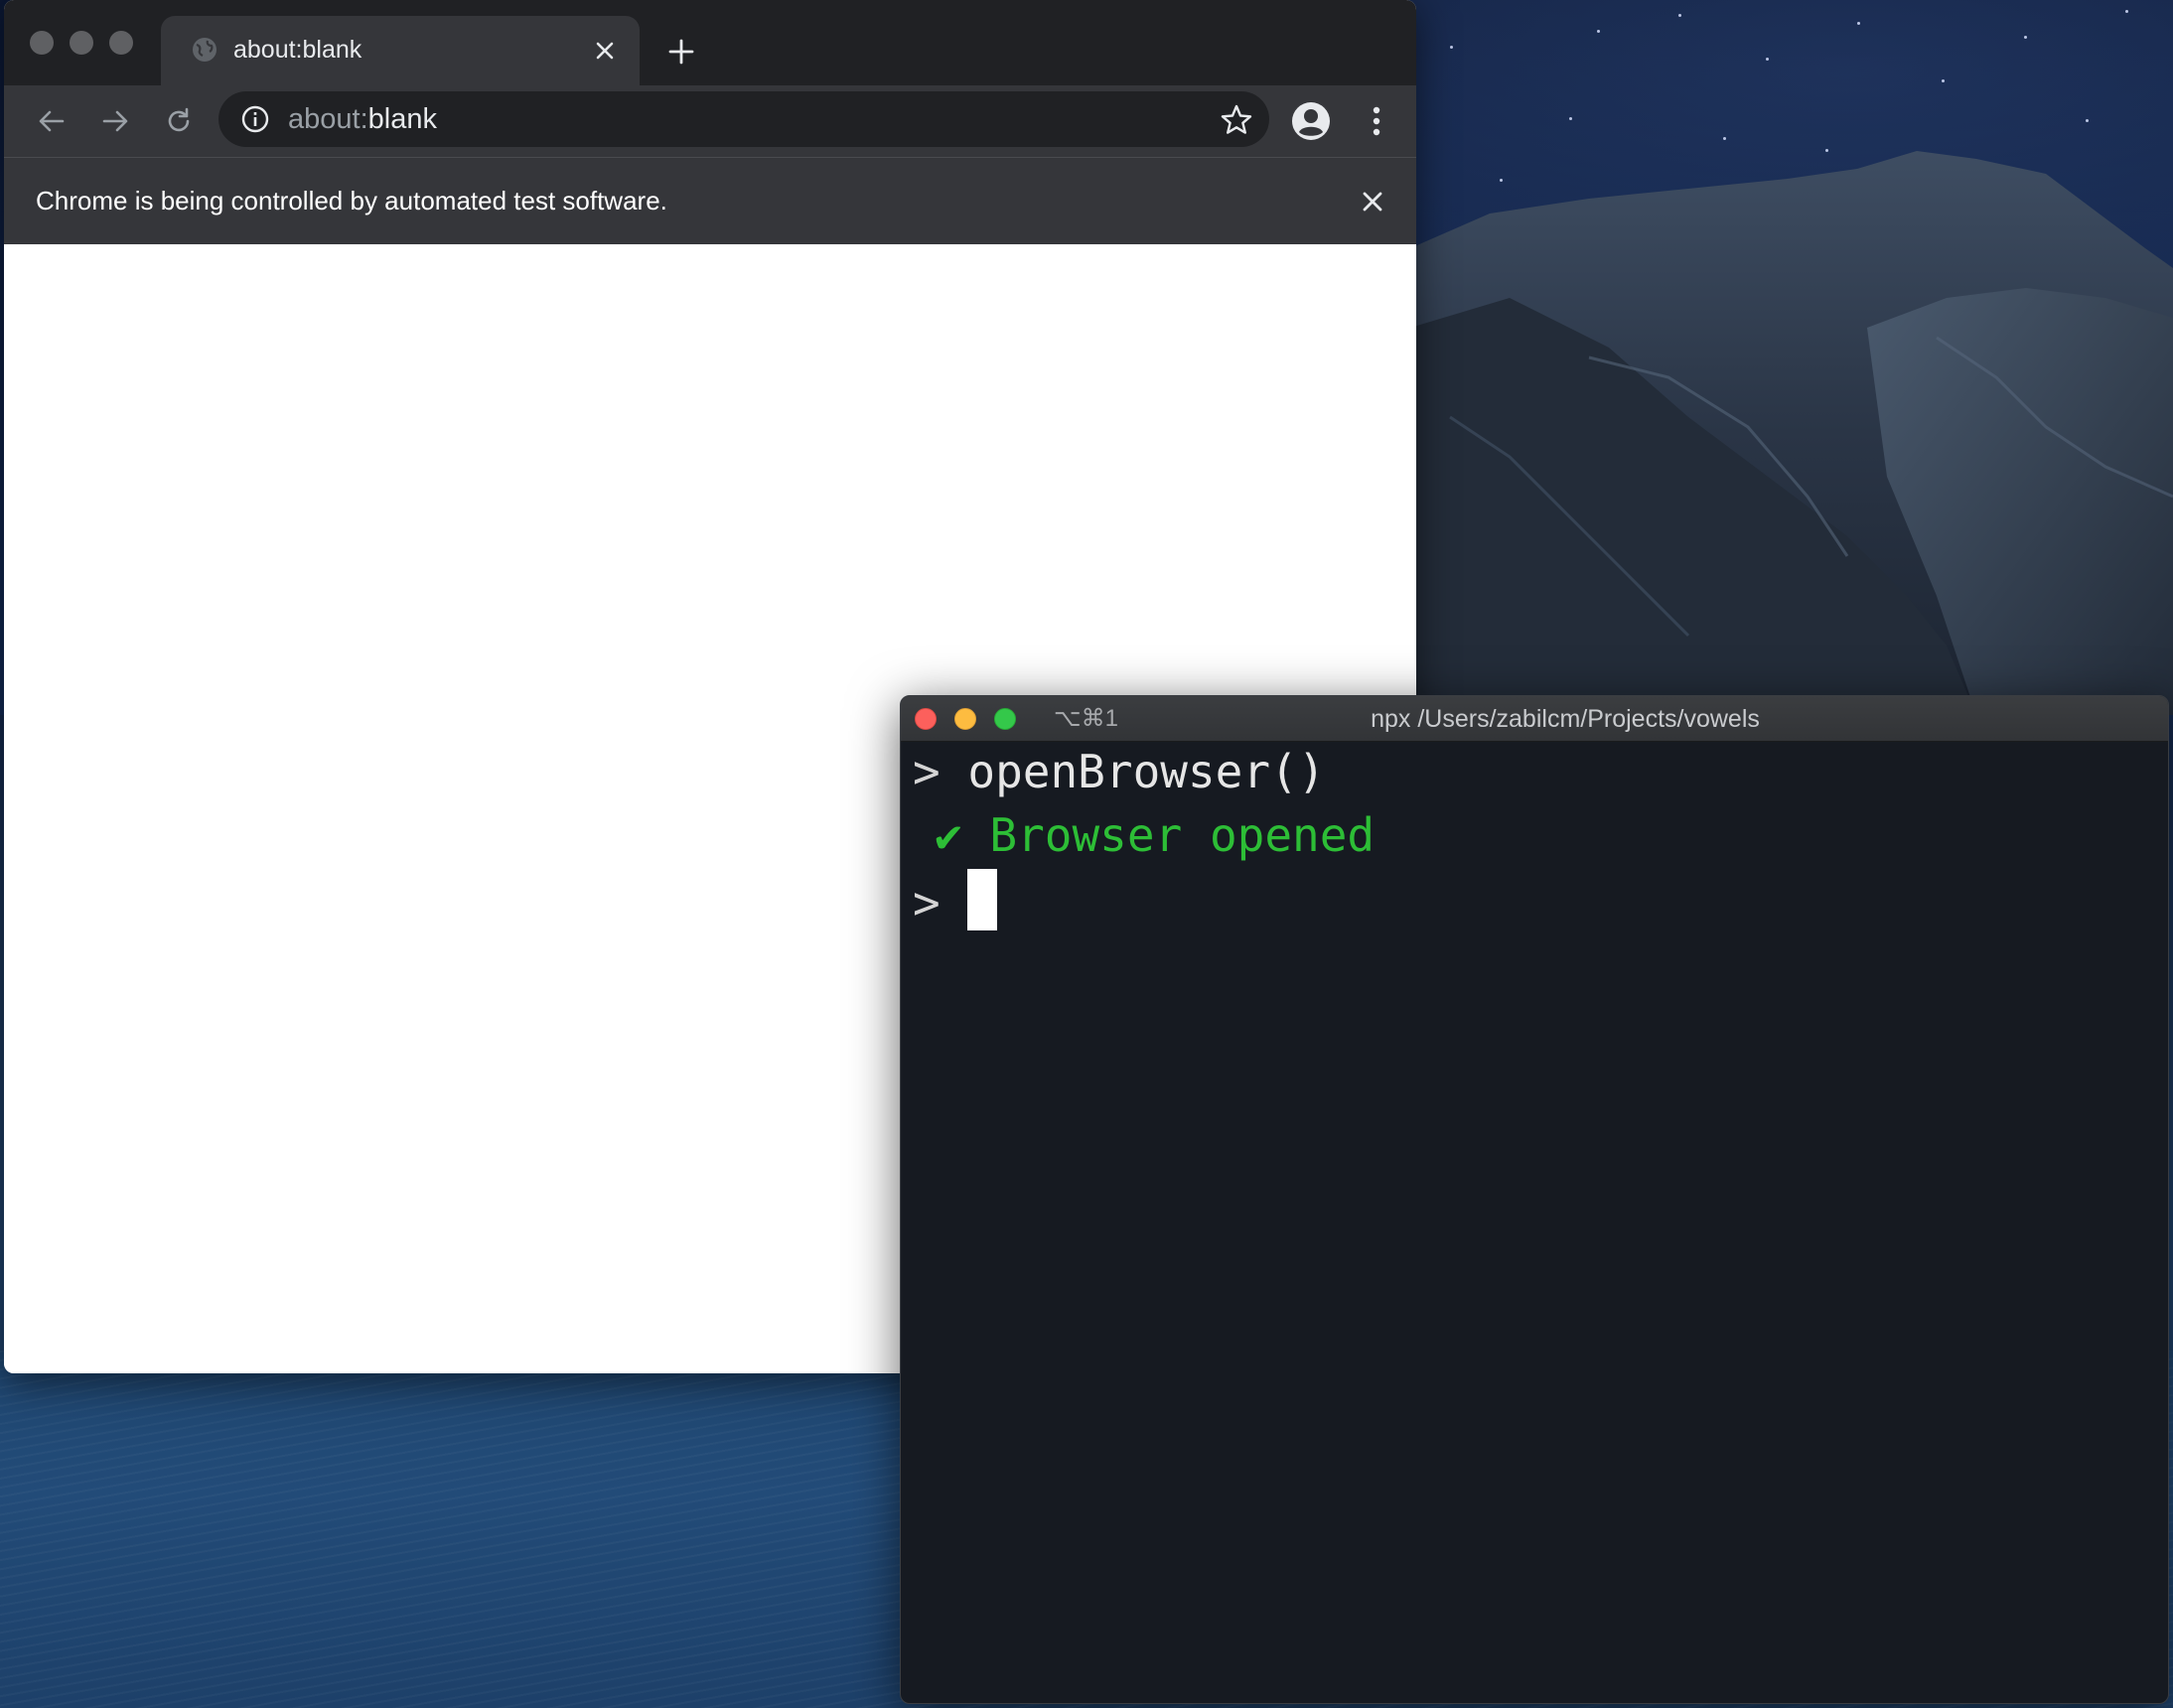  I want to click on window-zoom-button, so click(121, 43).